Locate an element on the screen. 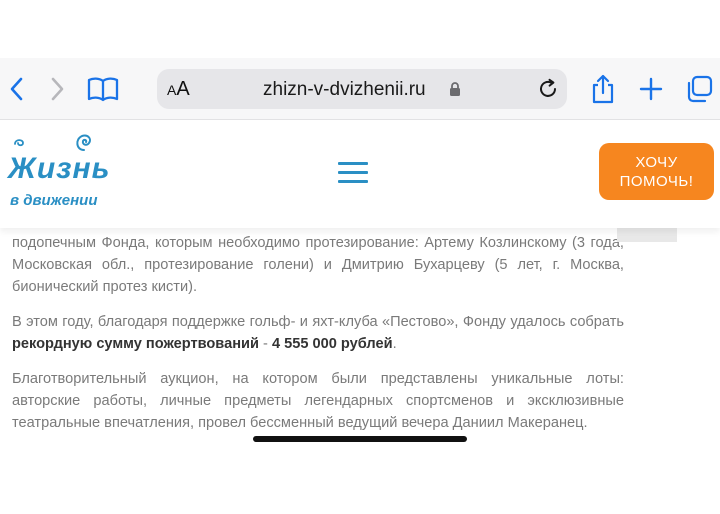 The image size is (720, 514). url-text: zhizn-v-dvizhenii.ru is located at coordinates (344, 89).